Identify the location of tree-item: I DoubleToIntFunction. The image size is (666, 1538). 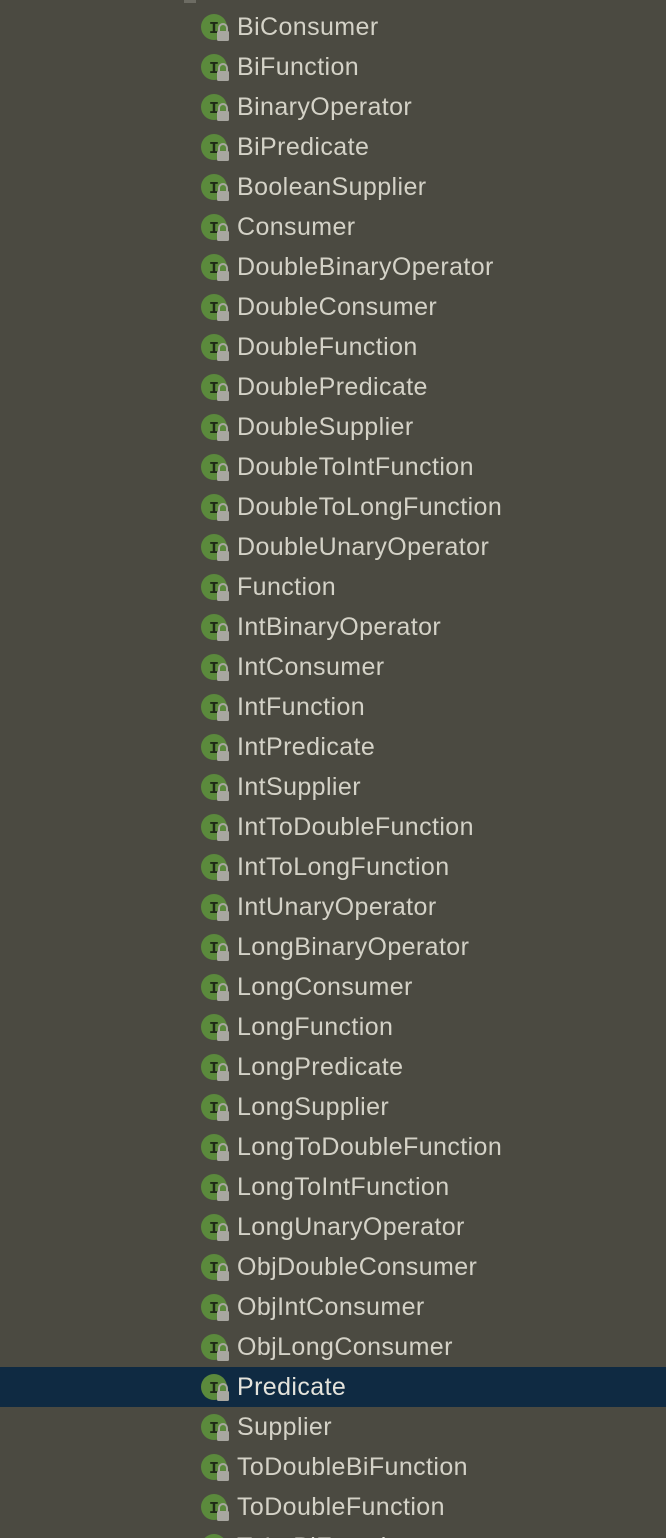
(333, 467).